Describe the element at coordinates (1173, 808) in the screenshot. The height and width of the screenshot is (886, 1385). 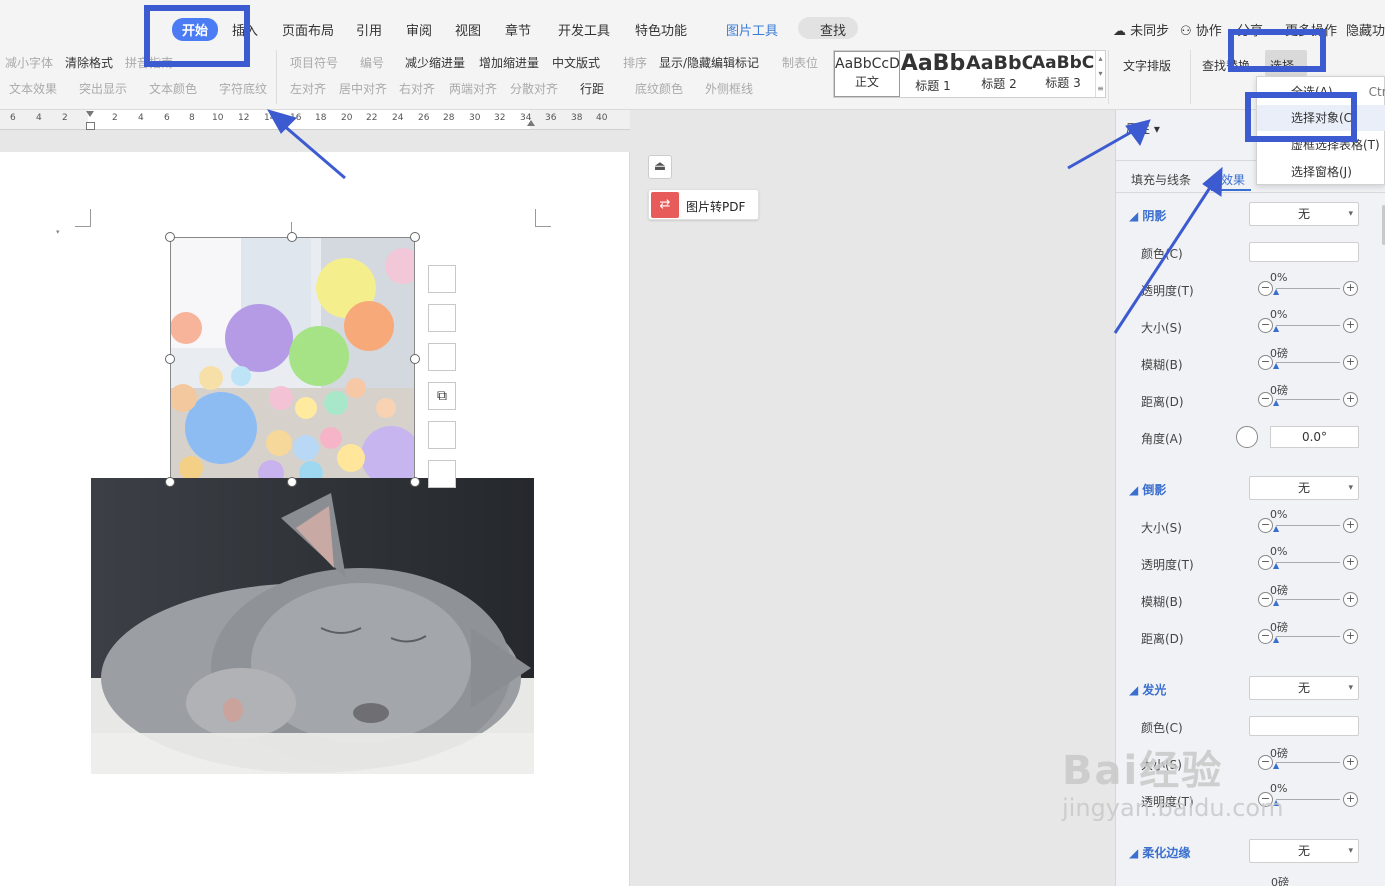
I see `watermark-url: jingyan.baidu.com` at that location.